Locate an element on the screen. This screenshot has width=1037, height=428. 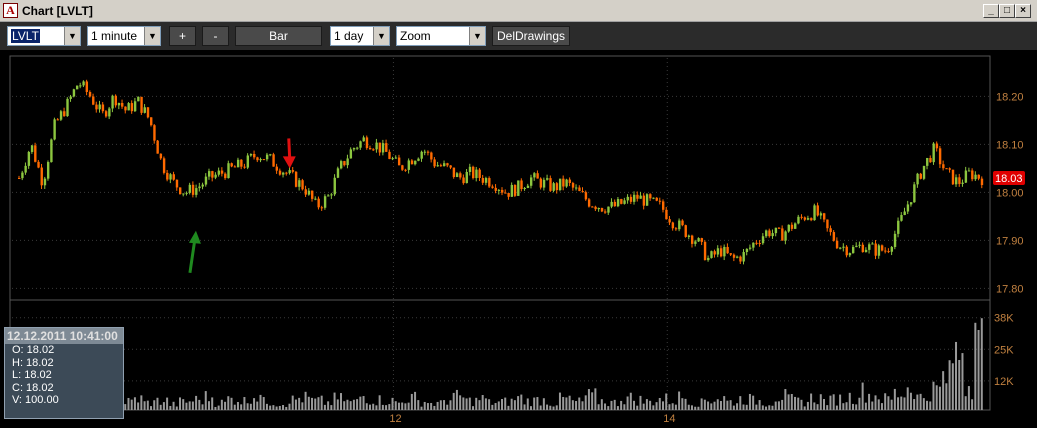
zoom-out-button: - is located at coordinates (215, 36).